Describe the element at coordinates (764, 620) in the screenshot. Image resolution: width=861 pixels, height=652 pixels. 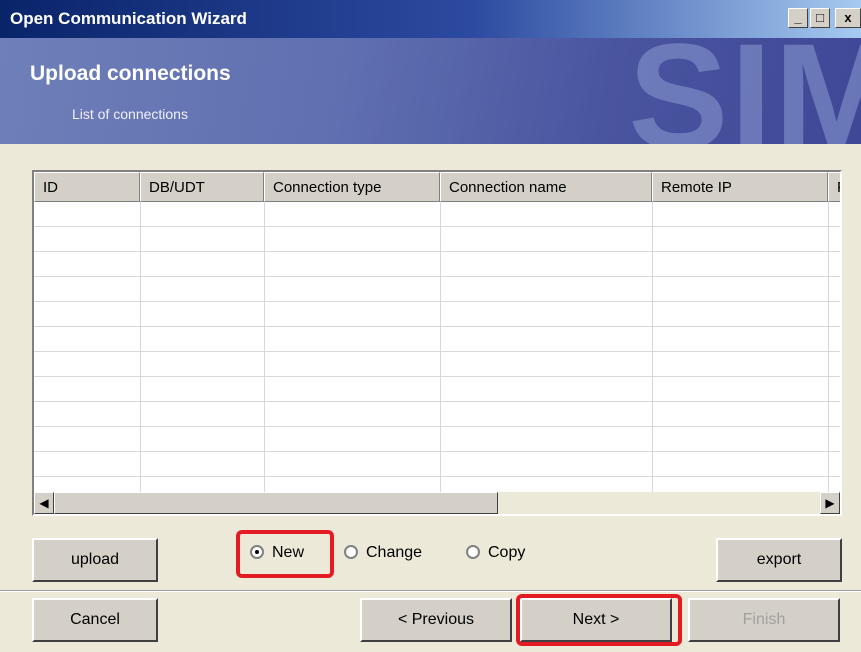
I see `finish-button: Finish` at that location.